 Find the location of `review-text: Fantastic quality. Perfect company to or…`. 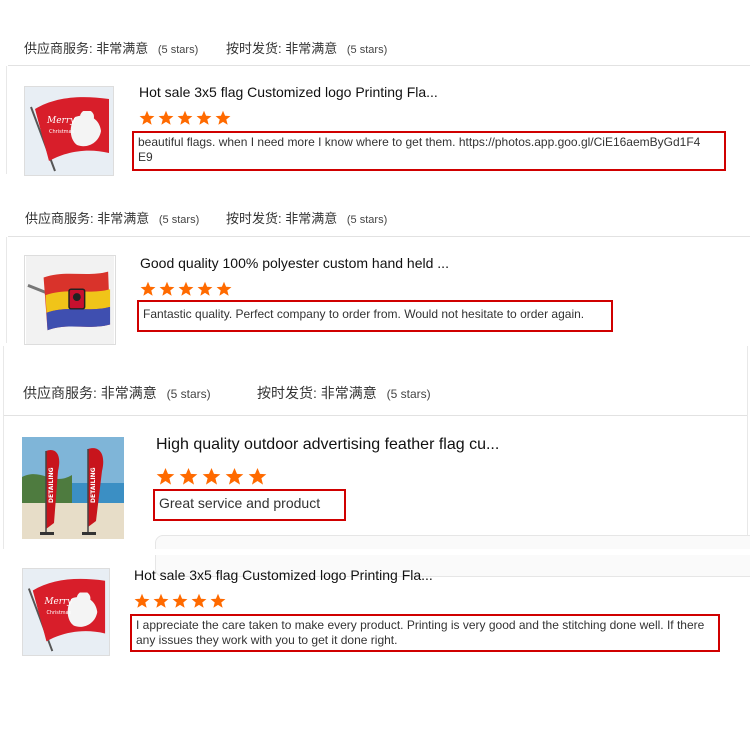

review-text: Fantastic quality. Perfect company to or… is located at coordinates (364, 314).